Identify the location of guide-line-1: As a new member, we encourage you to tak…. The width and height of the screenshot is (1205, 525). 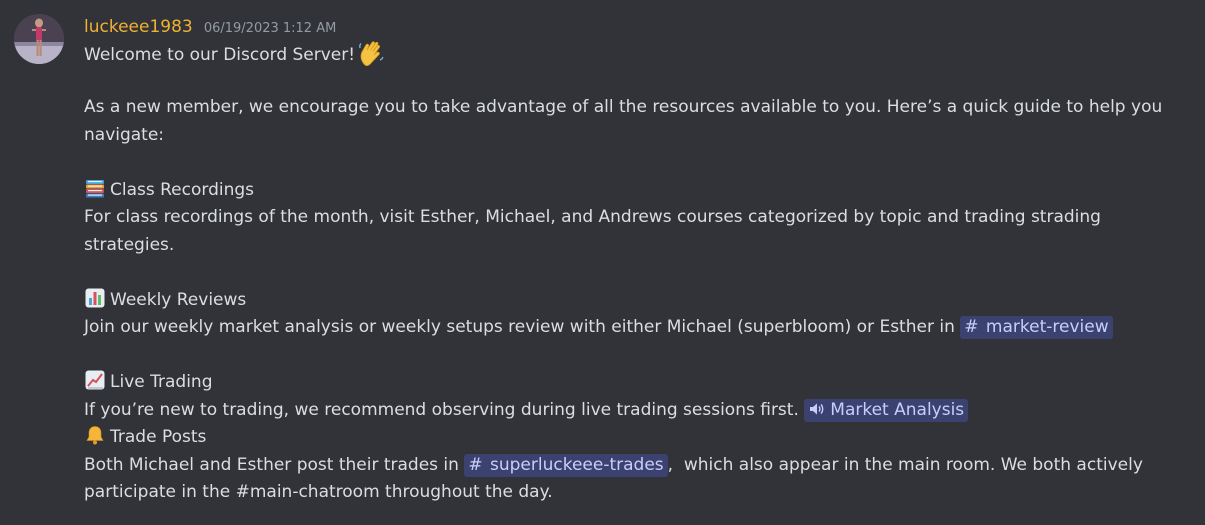
(623, 107).